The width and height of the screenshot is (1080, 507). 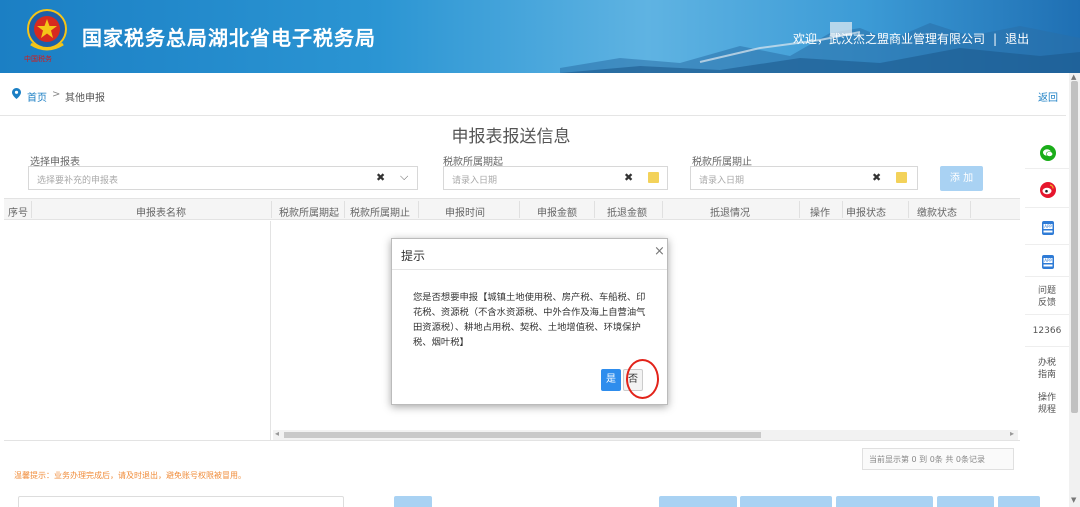 I want to click on col-period-end: 税款所属期止, so click(x=380, y=211).